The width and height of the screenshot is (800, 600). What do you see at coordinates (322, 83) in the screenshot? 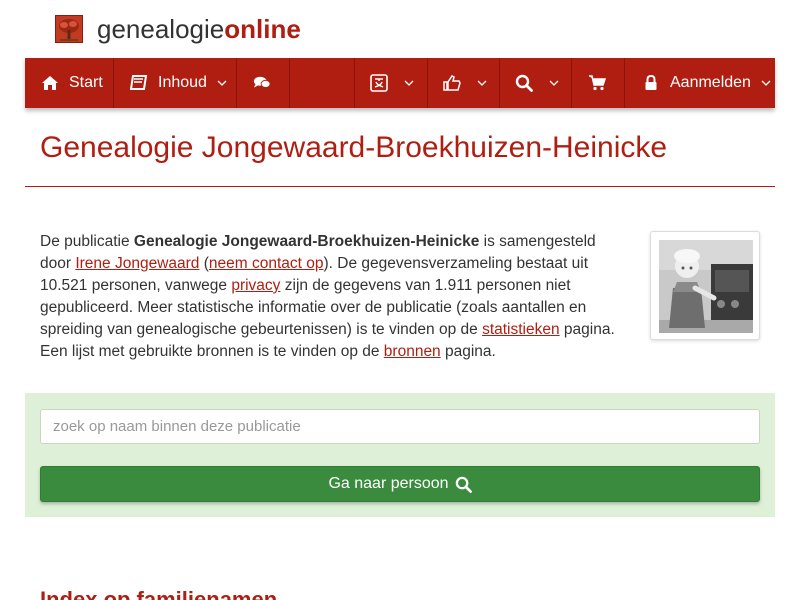
I see `nav-spacer` at bounding box center [322, 83].